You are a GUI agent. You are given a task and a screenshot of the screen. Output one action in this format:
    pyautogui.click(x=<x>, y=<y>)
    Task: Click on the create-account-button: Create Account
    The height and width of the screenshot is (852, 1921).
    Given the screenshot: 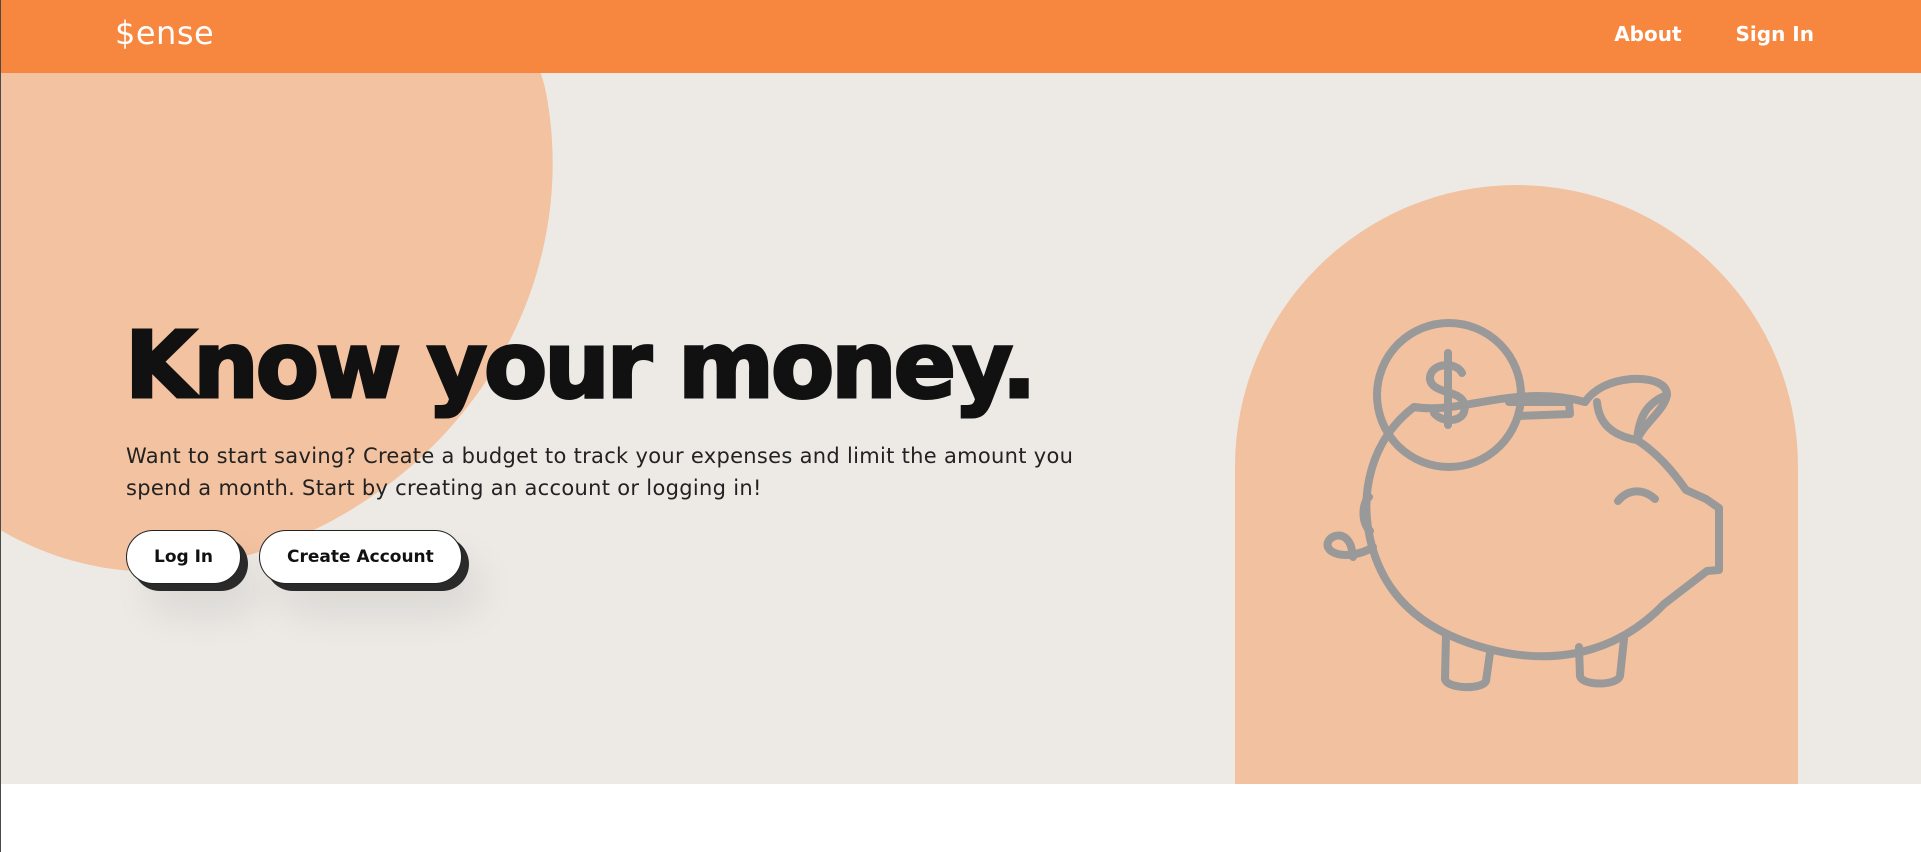 What is the action you would take?
    pyautogui.click(x=360, y=557)
    